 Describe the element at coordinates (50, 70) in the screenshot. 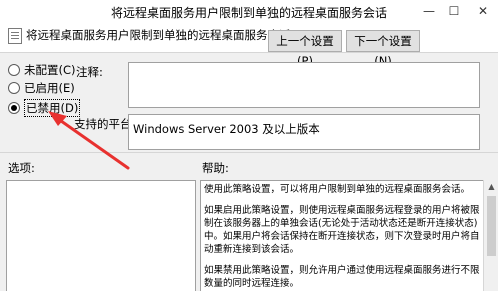

I see `radio-label-not-configured: 未配置(C)` at that location.